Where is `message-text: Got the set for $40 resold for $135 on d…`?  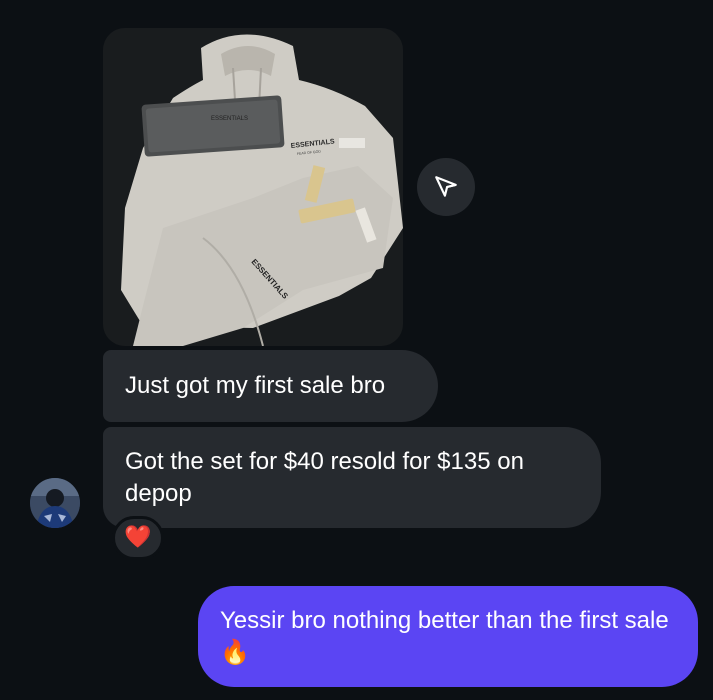 message-text: Got the set for $40 resold for $135 on d… is located at coordinates (324, 477).